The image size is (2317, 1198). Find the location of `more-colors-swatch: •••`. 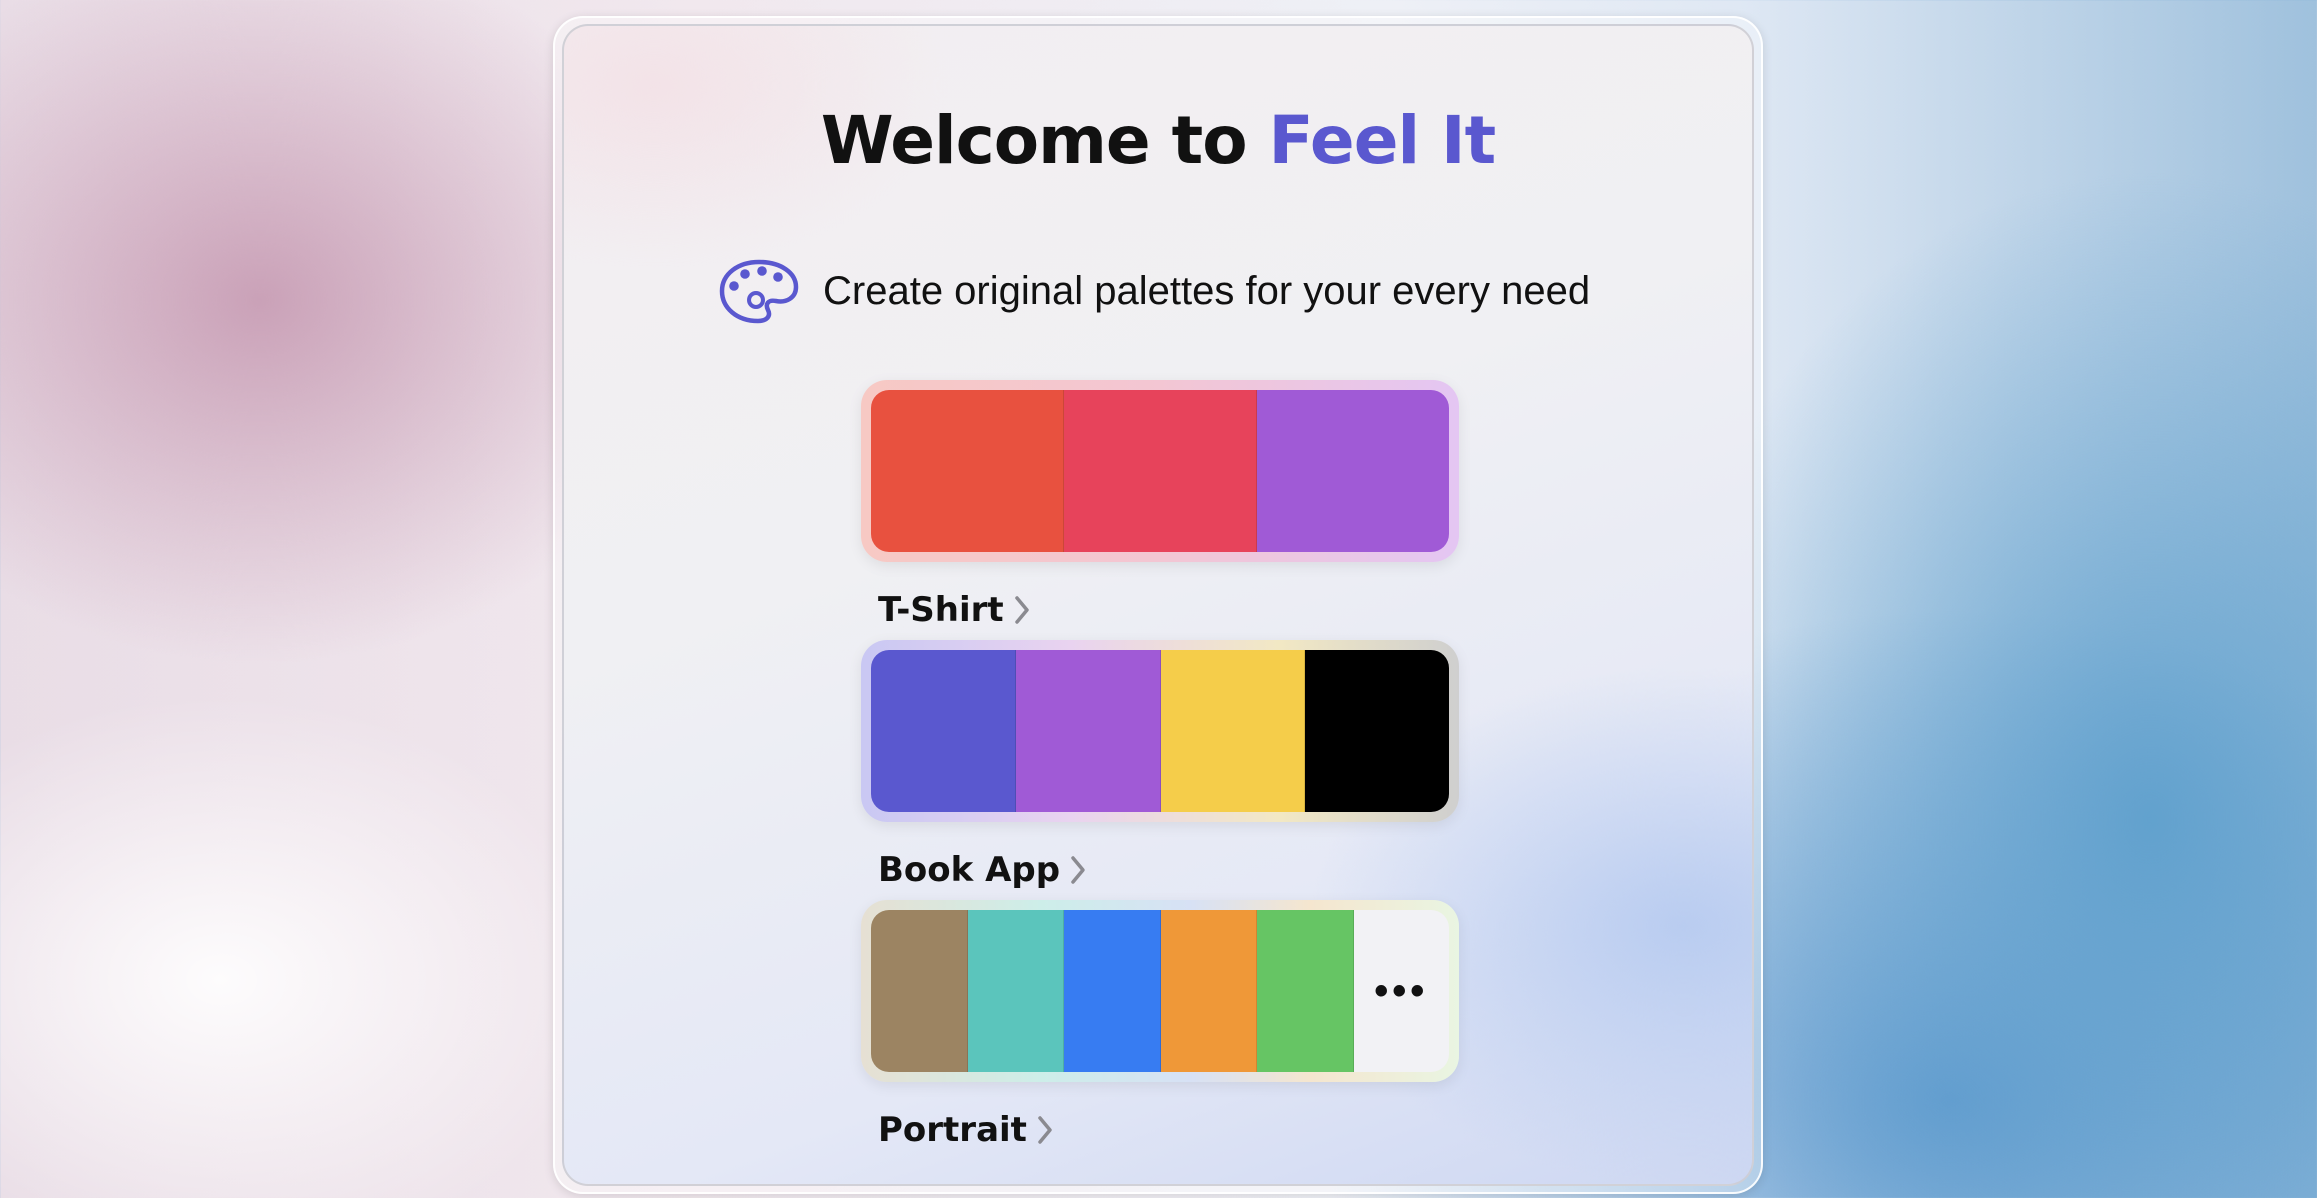

more-colors-swatch: ••• is located at coordinates (1401, 991).